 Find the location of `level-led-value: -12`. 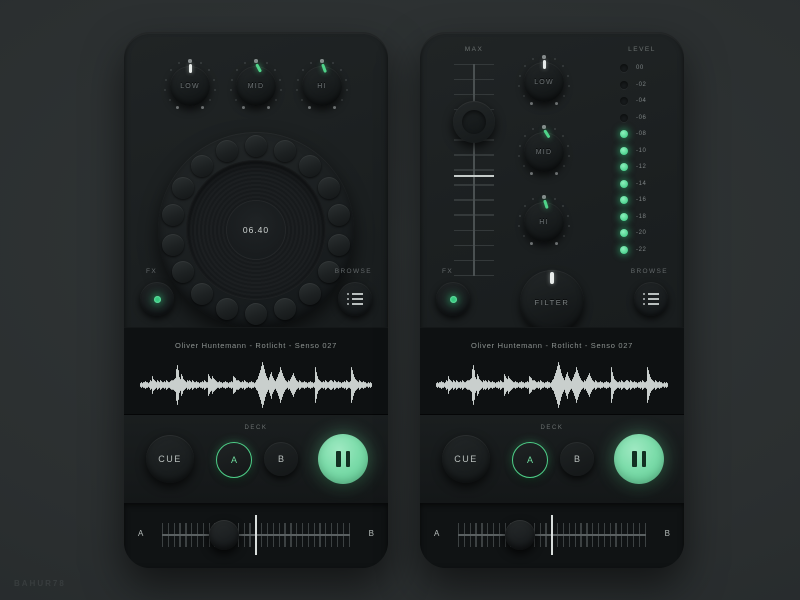

level-led-value: -12 is located at coordinates (641, 167).